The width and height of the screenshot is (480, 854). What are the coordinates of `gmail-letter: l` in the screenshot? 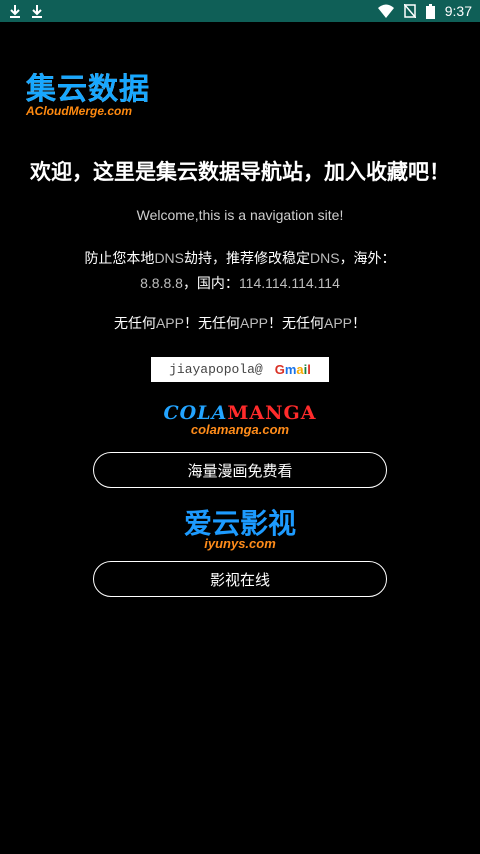 It's located at (309, 369).